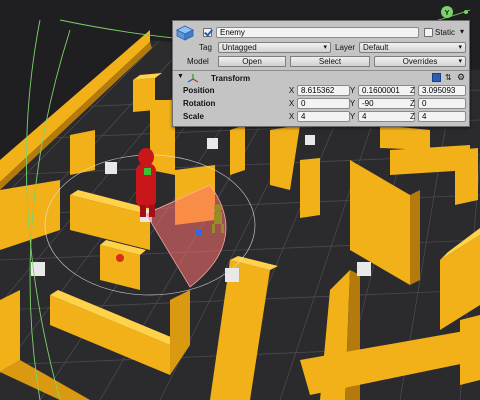 The width and height of the screenshot is (480, 400). What do you see at coordinates (291, 116) in the screenshot?
I see `scale-x-axis-label: X` at bounding box center [291, 116].